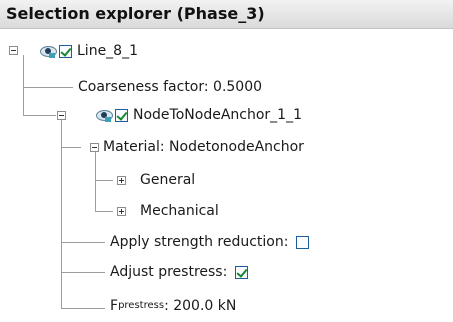 This screenshot has width=453, height=322. I want to click on tree-item-coarseness: Coarseness factor: 0.5000, so click(170, 87).